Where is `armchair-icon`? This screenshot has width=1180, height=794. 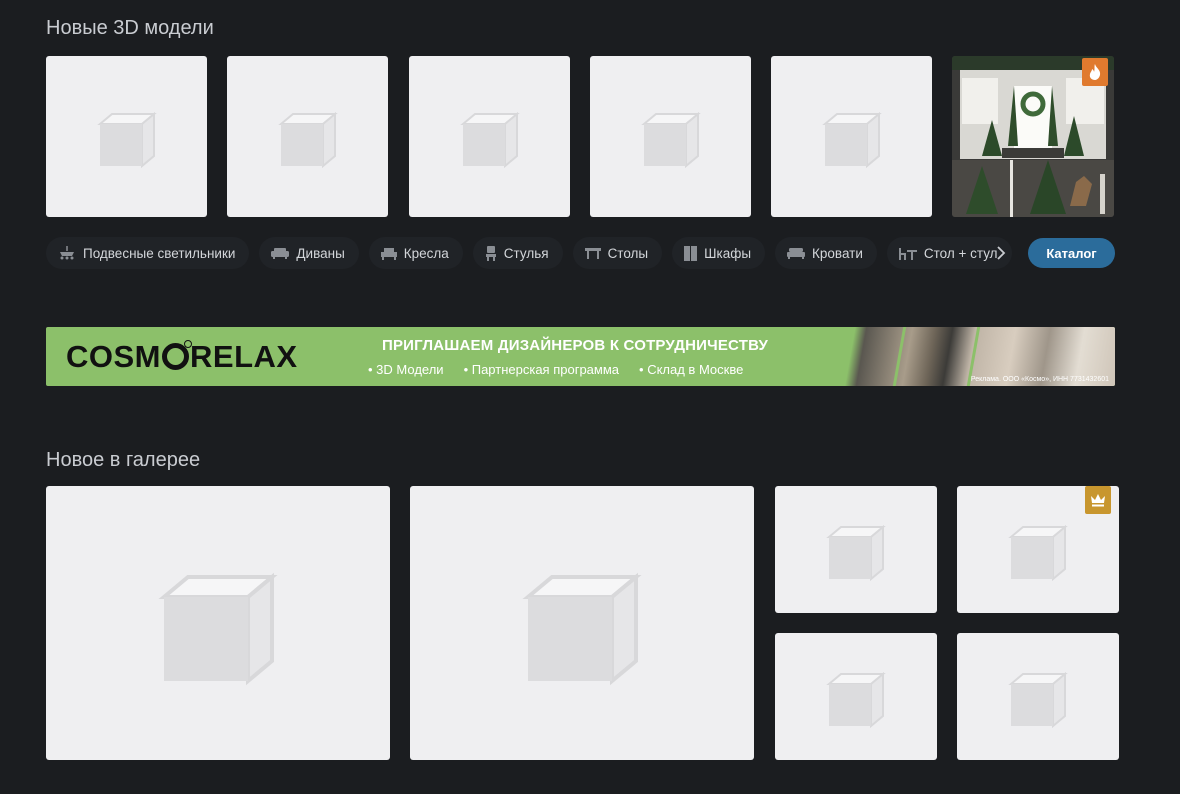 armchair-icon is located at coordinates (388, 253).